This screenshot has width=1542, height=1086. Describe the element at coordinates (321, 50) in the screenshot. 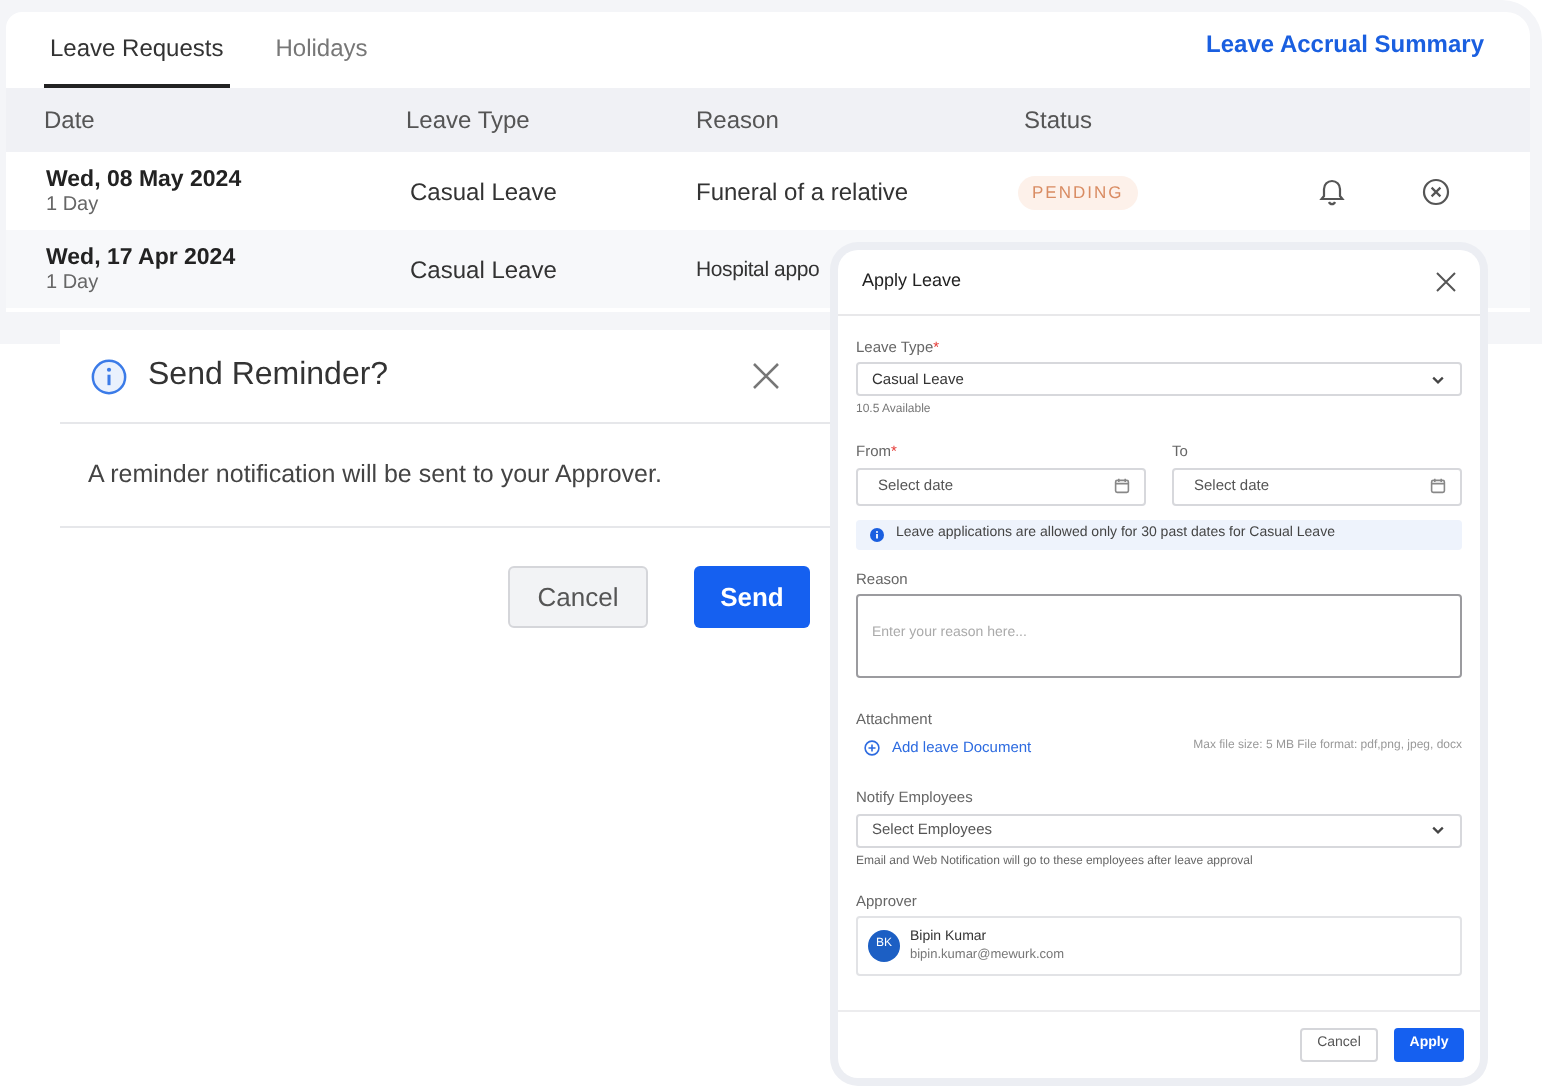

I see `tab: Holidays` at that location.